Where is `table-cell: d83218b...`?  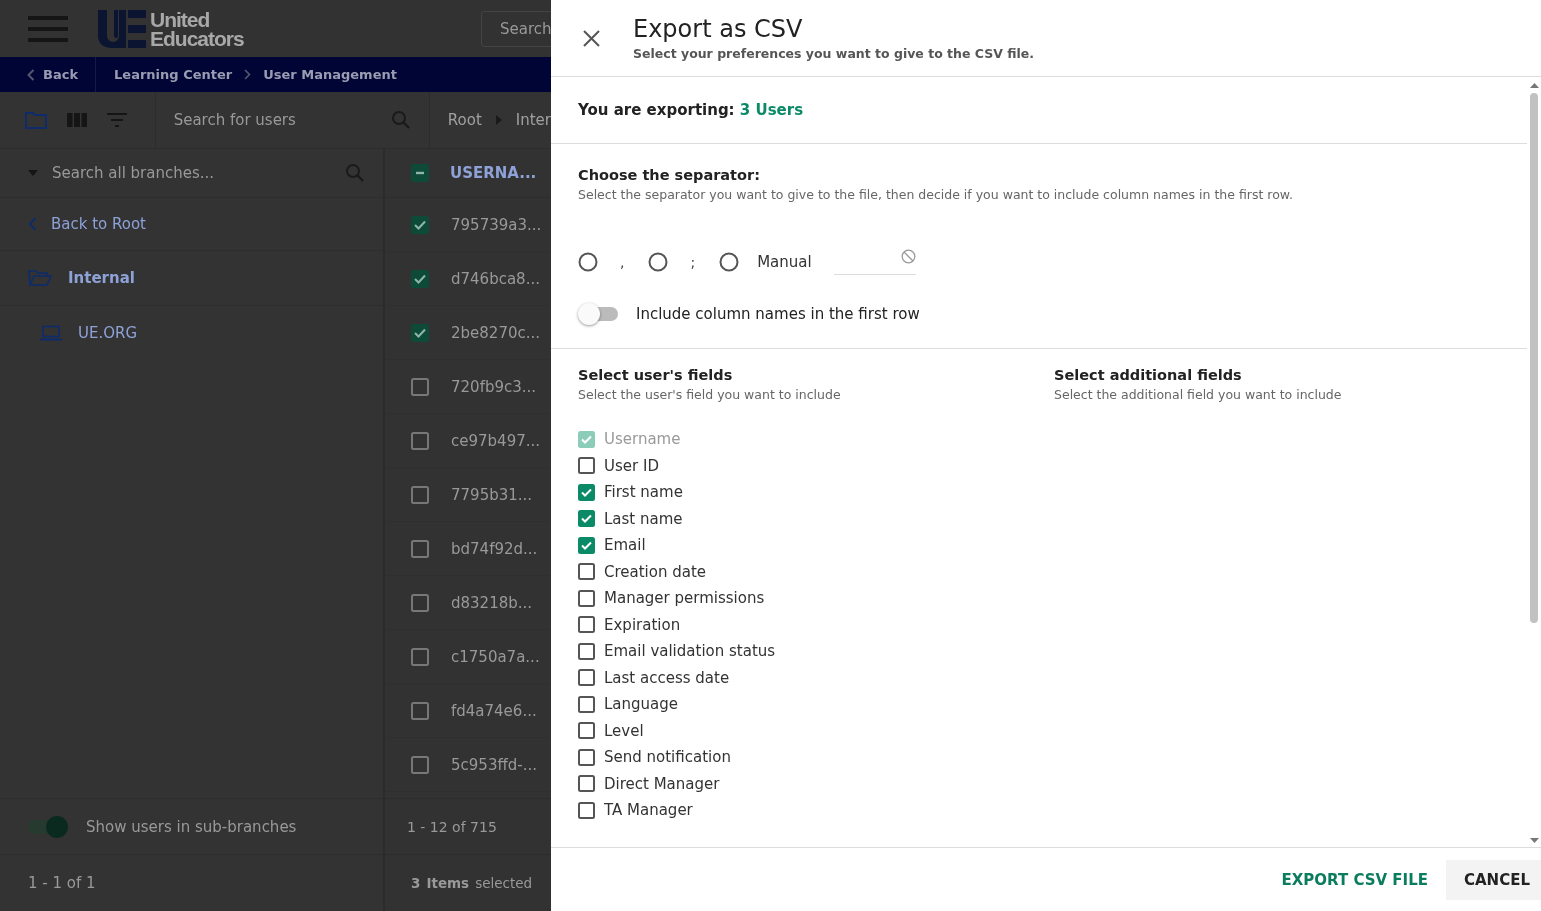 table-cell: d83218b... is located at coordinates (492, 602).